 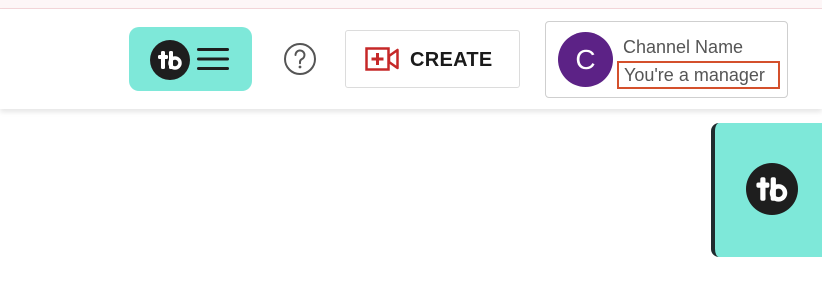 What do you see at coordinates (698, 75) in the screenshot?
I see `channel-role: You're a manager` at bounding box center [698, 75].